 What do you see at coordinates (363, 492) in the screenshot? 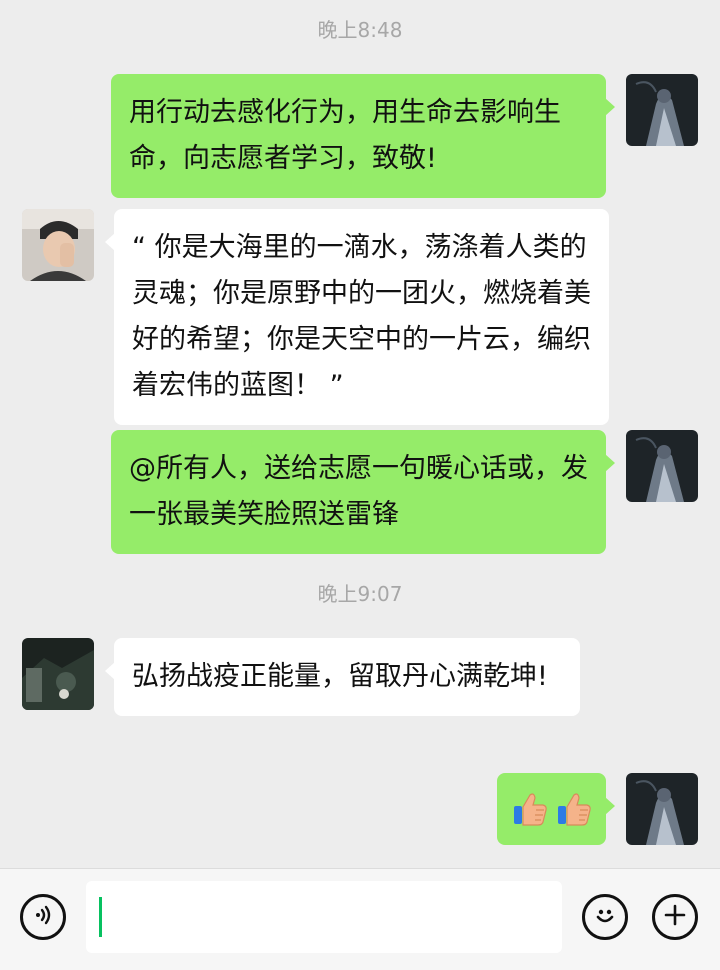
I see `message-bubble-sent: @所有人，送给志愿一句暖心话或，发一张最美笑脸照送雷锋` at bounding box center [363, 492].